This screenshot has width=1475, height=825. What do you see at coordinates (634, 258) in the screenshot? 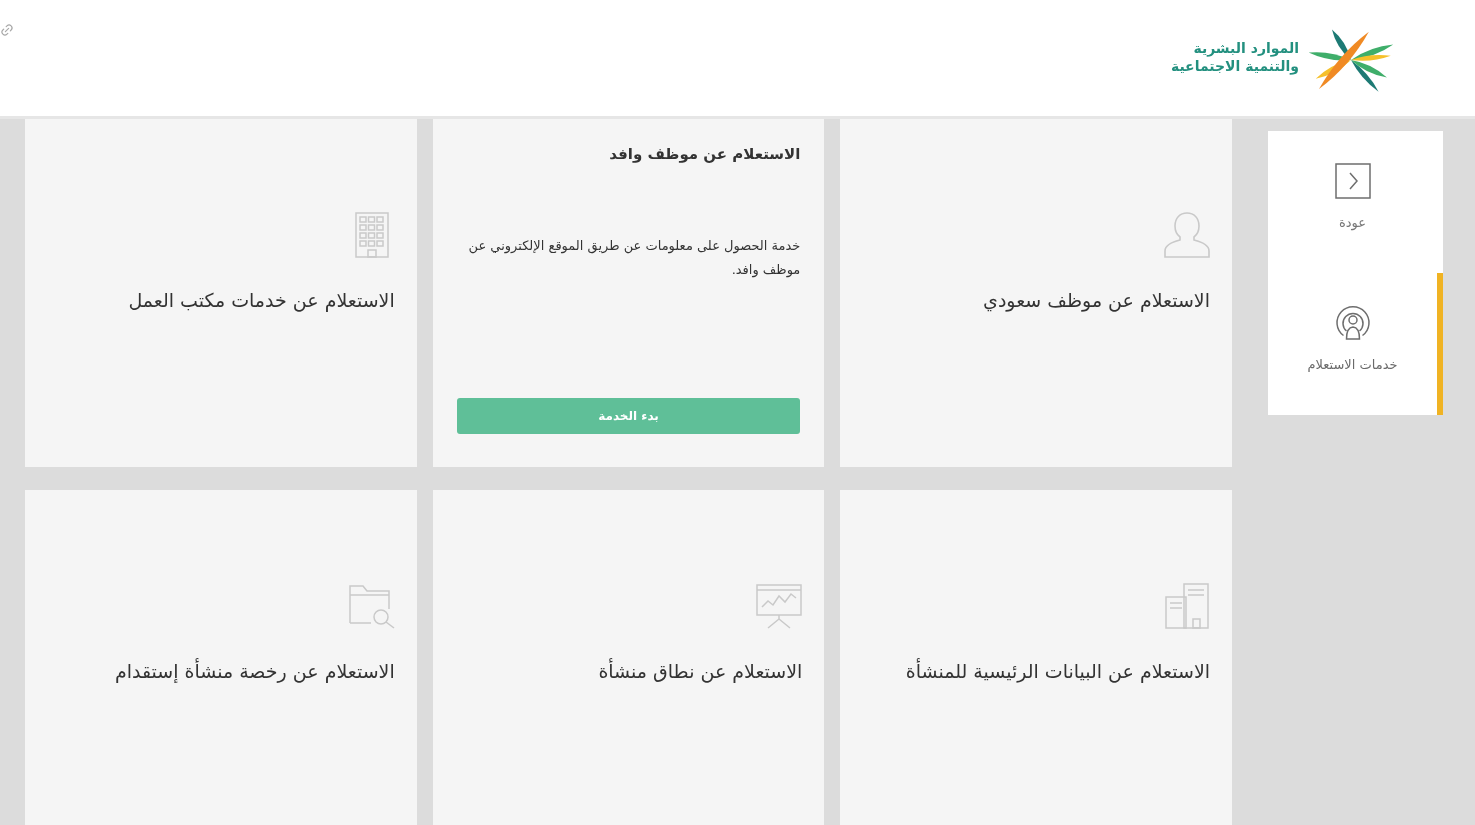
I see `service-description: خدمة الحصول على معلومات عن طريق الموقع الإلكتروني عن موظف وافد.` at bounding box center [634, 258].